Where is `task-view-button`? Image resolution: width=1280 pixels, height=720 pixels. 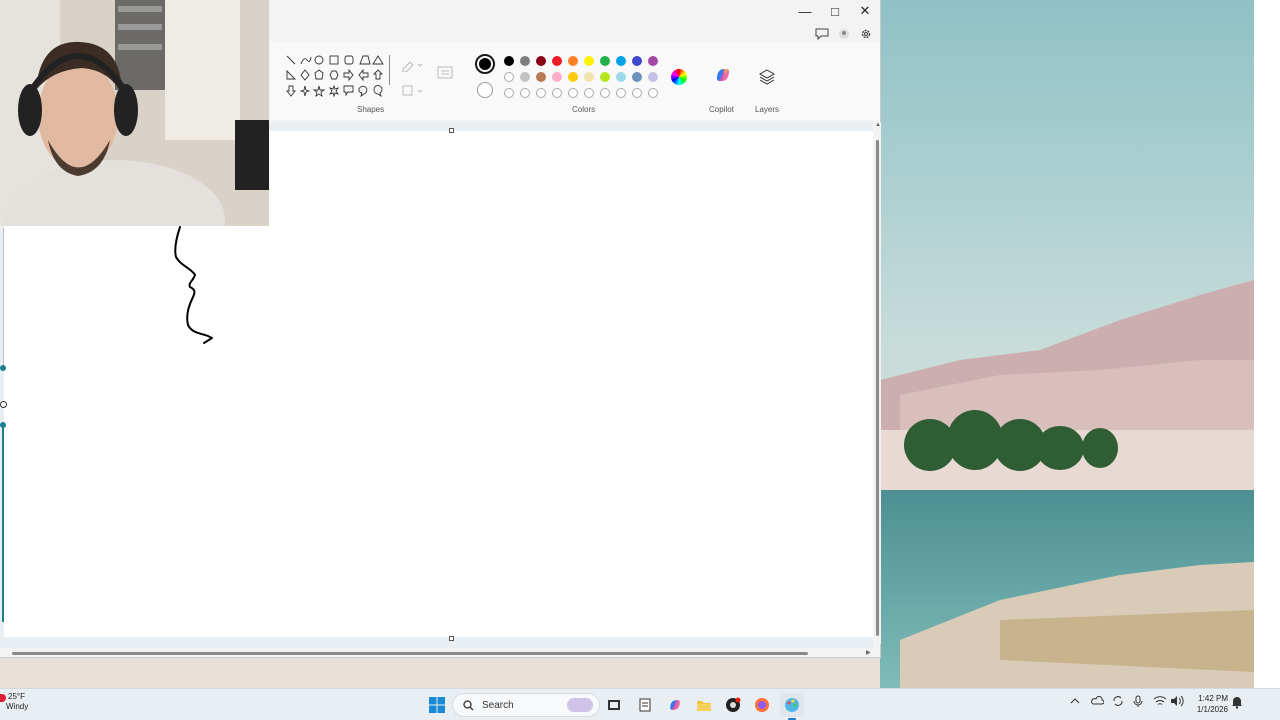 task-view-button is located at coordinates (614, 705).